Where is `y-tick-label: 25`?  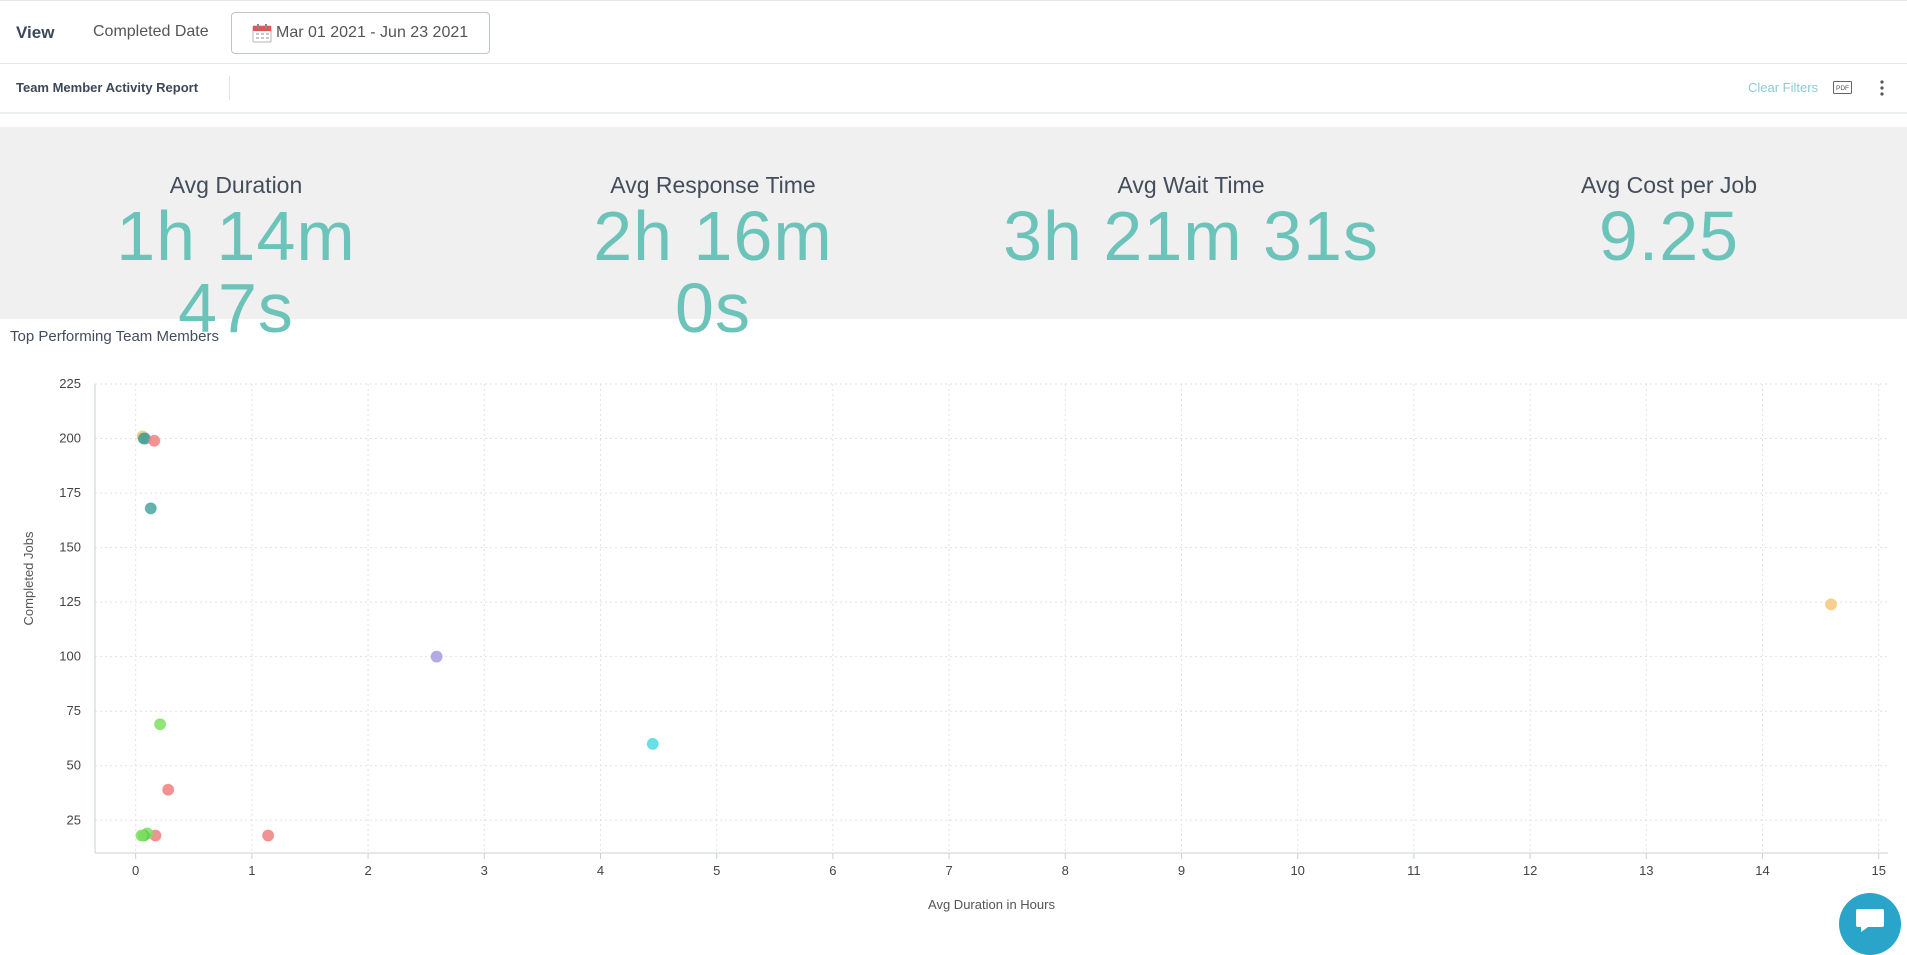 y-tick-label: 25 is located at coordinates (74, 819).